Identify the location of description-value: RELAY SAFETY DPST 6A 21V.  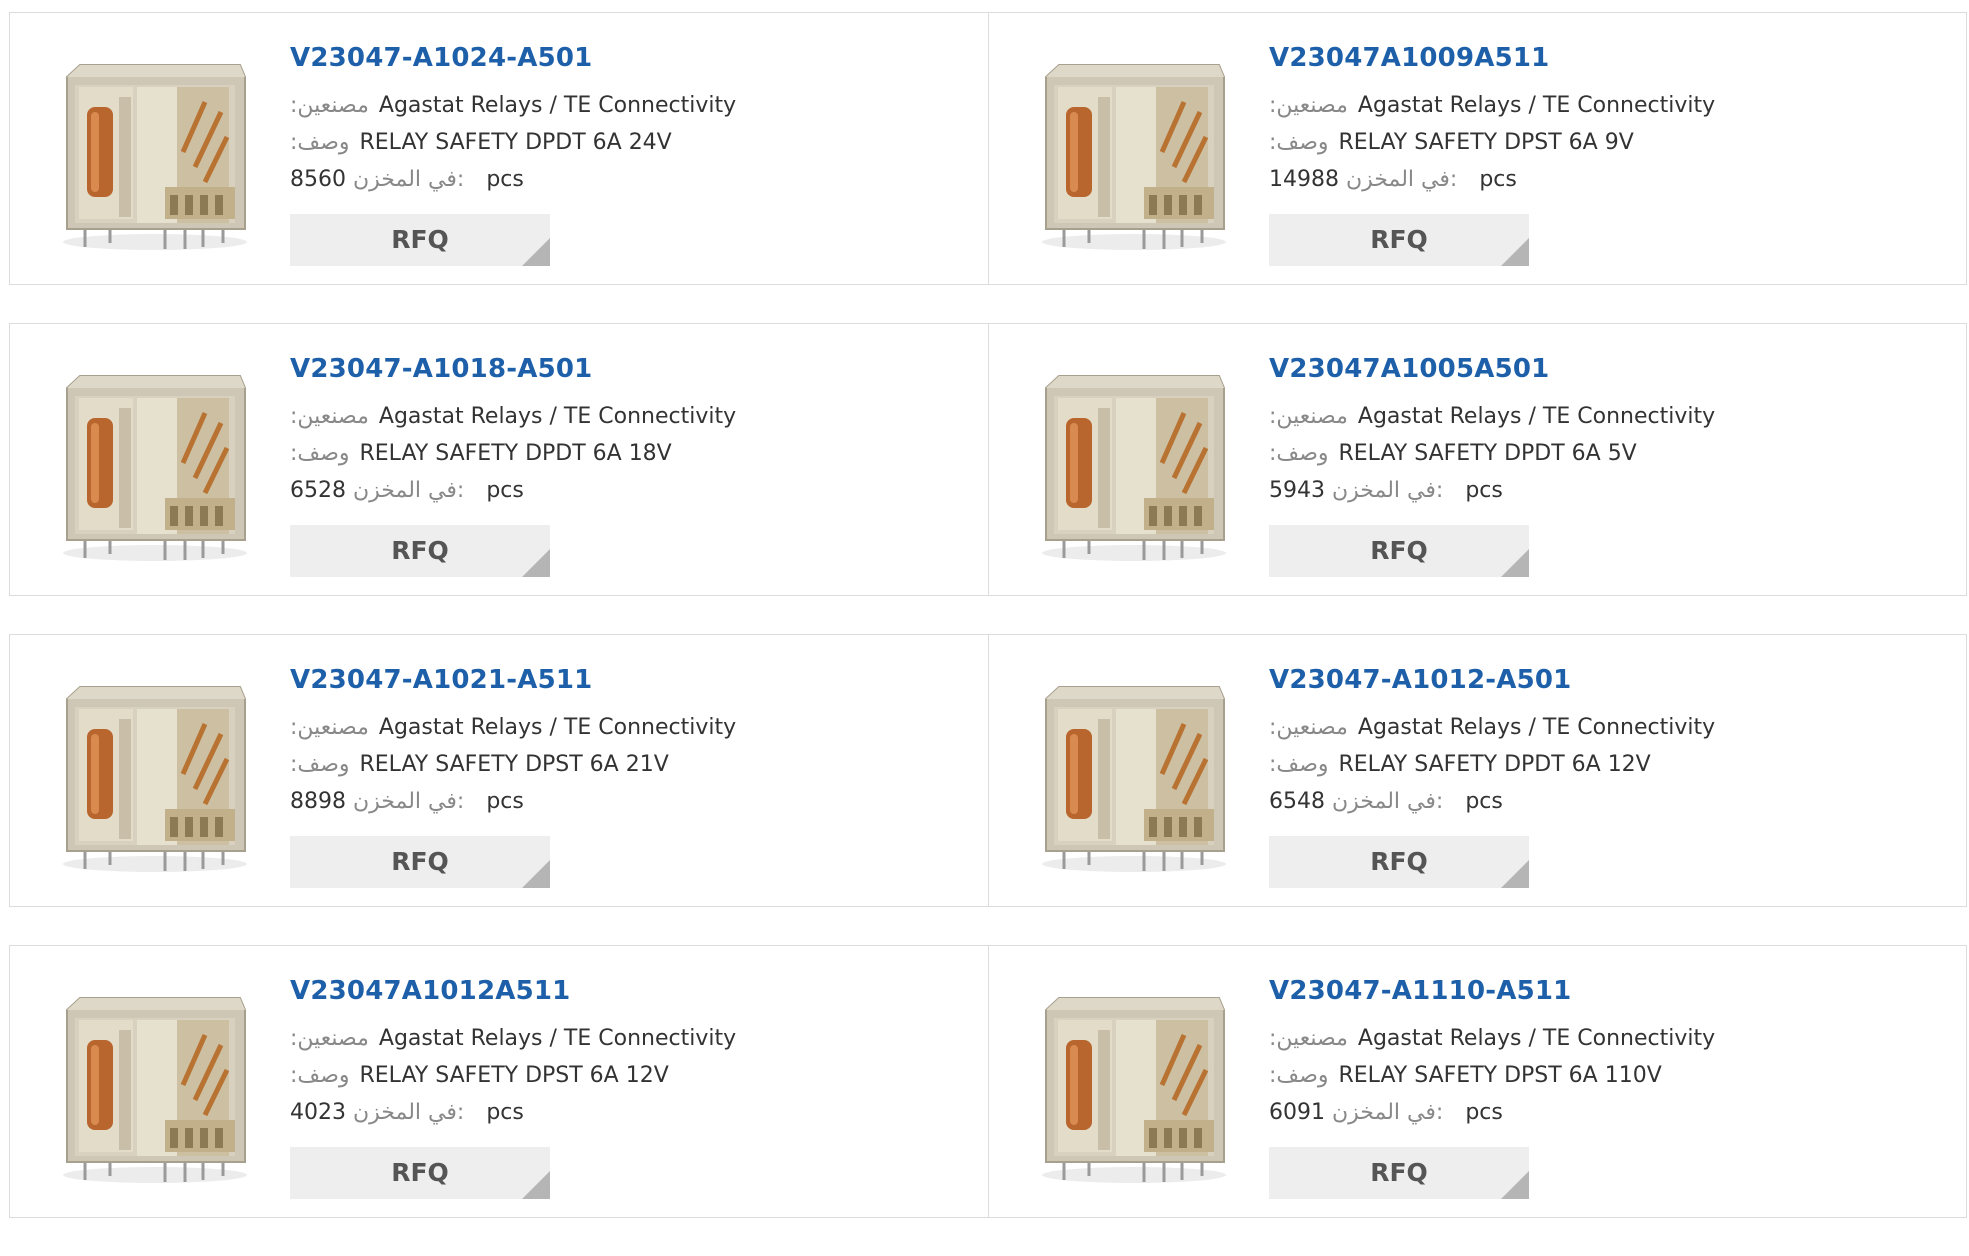
(514, 764).